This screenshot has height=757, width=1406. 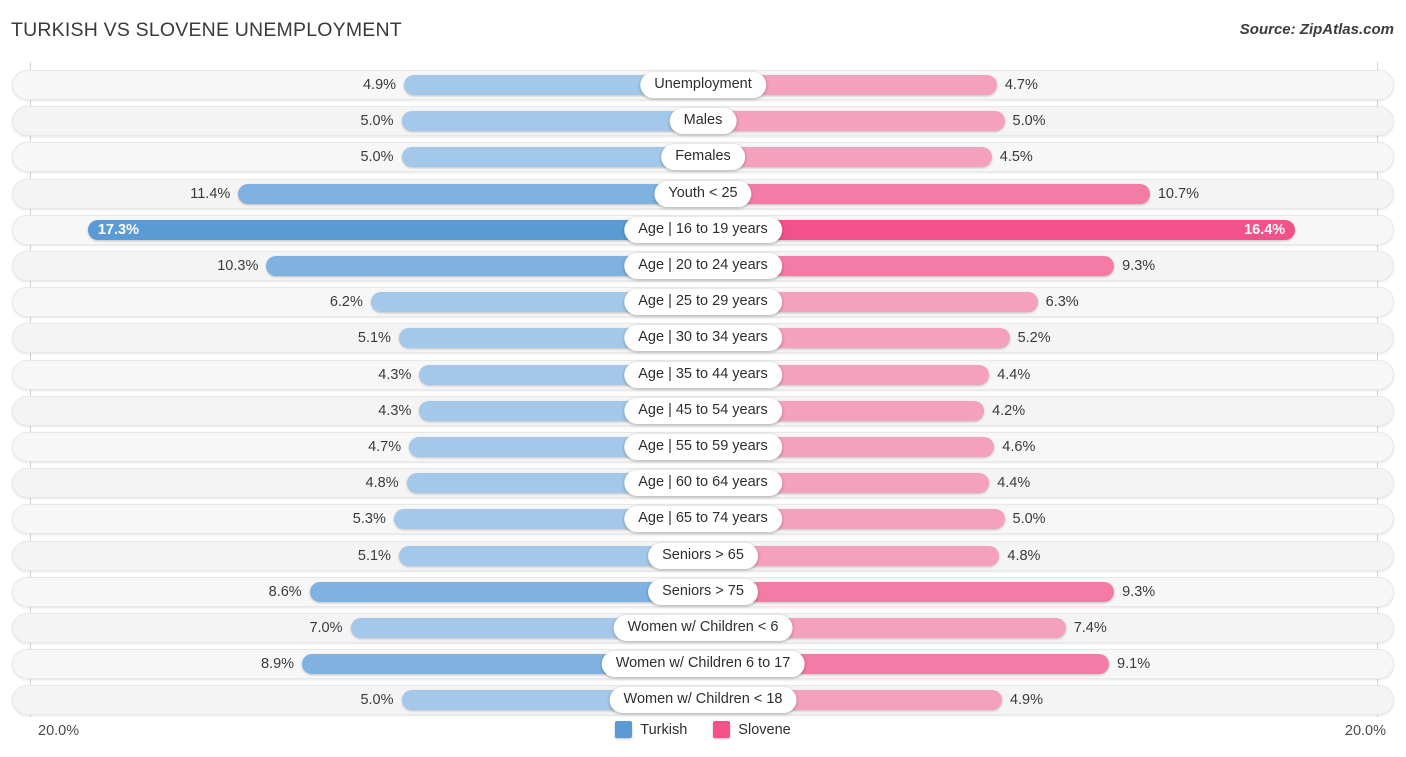 I want to click on category-label-pill: Females, so click(x=703, y=157).